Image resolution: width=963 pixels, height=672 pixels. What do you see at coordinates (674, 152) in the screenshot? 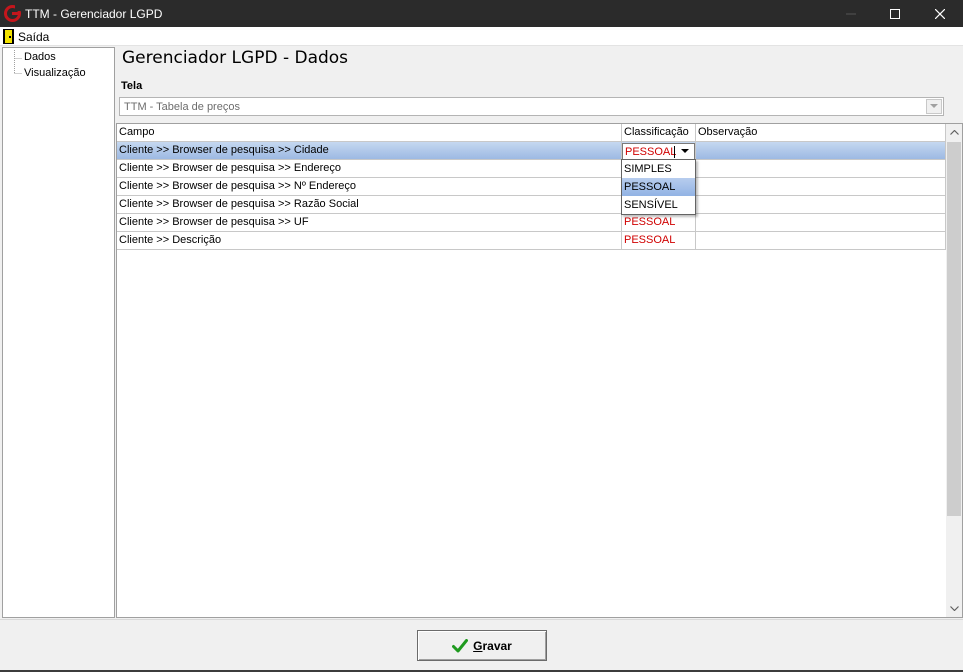
I see `text-caret` at bounding box center [674, 152].